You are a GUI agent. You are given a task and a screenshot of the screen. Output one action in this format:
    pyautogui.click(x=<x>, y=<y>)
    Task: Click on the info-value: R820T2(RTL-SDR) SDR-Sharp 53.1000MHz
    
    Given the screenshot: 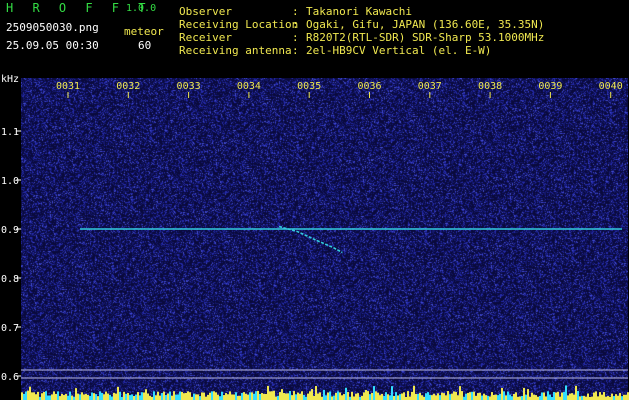 What is the action you would take?
    pyautogui.click(x=425, y=37)
    